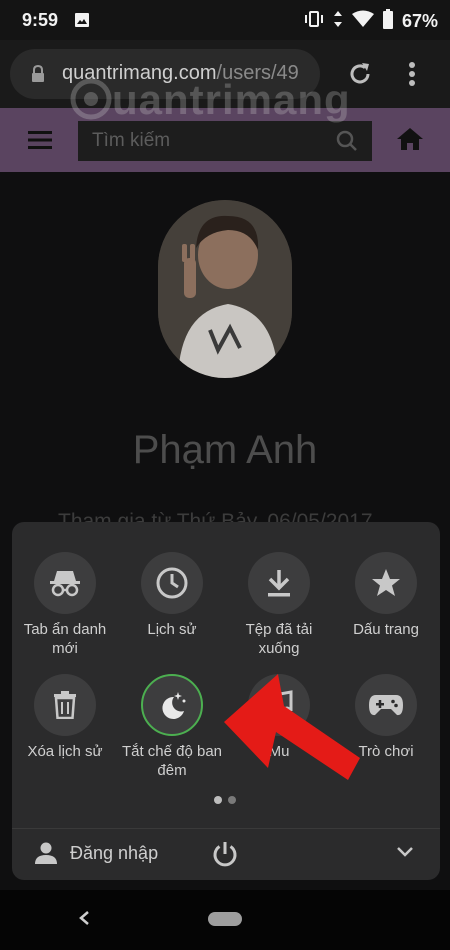 Image resolution: width=450 pixels, height=950 pixels. I want to click on menu-item-bookmarks: Dấu trang, so click(386, 595).